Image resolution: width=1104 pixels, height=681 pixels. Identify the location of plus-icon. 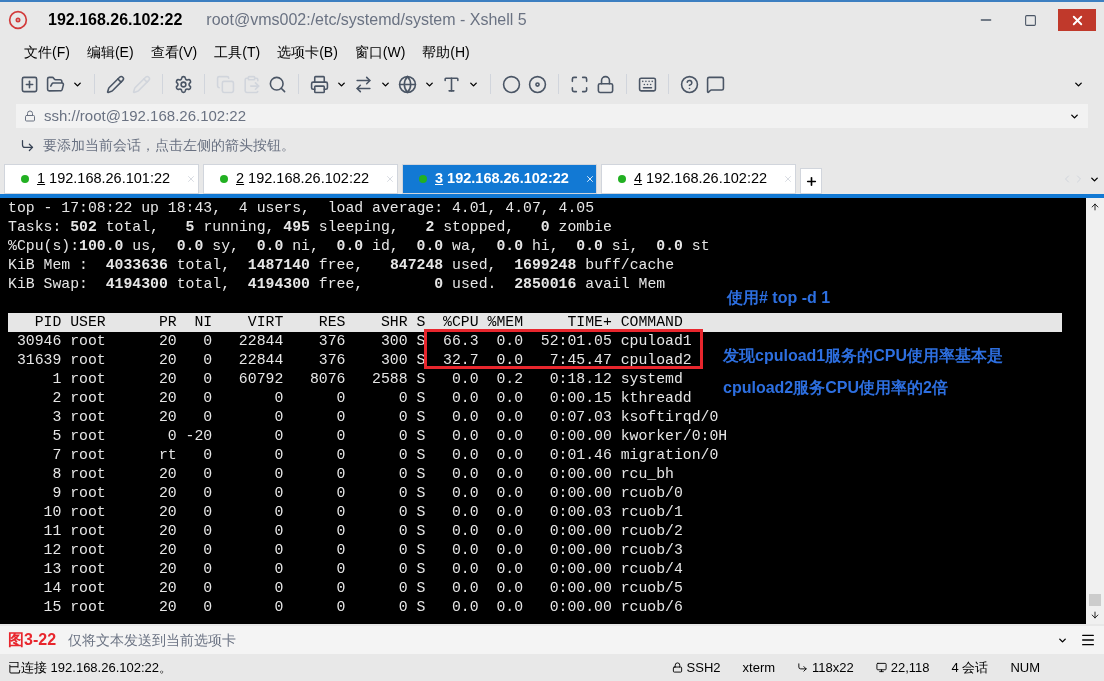
(811, 181).